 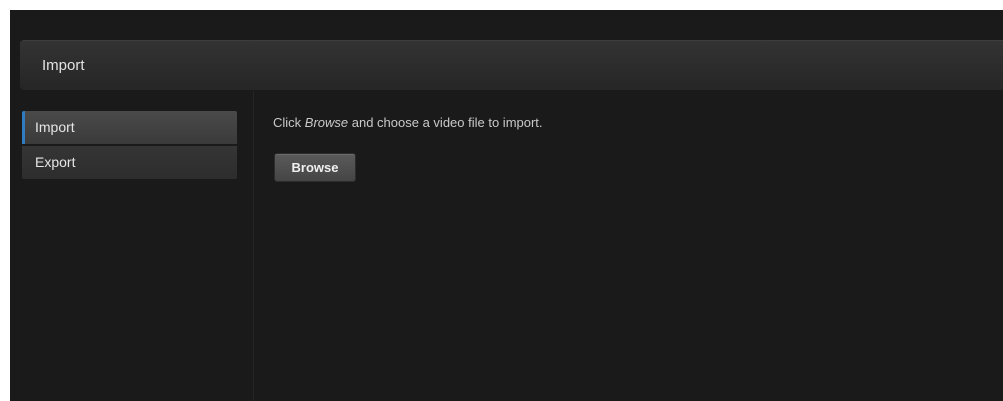 I want to click on page-title: Import, so click(x=63, y=65).